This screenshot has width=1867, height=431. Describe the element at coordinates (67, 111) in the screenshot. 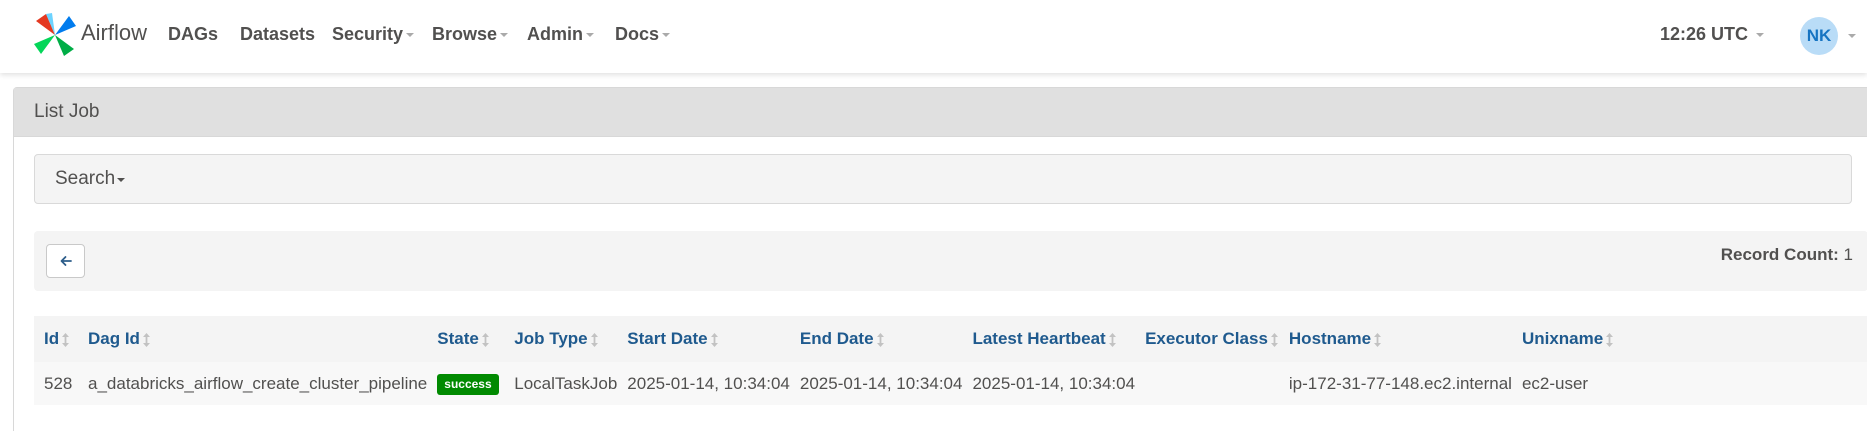

I see `page-title: List Job` at that location.